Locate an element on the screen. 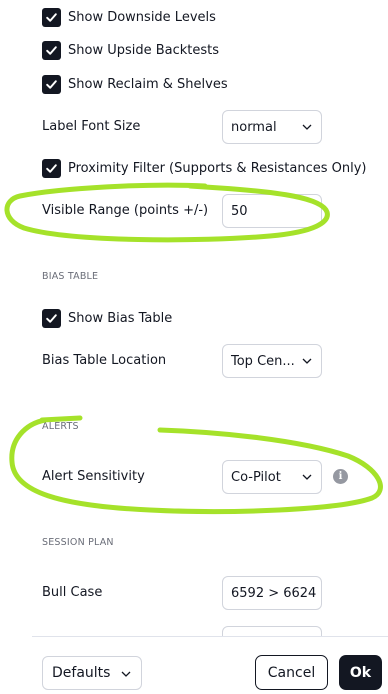 The height and width of the screenshot is (694, 388). defaults-label: Defaults is located at coordinates (81, 673).